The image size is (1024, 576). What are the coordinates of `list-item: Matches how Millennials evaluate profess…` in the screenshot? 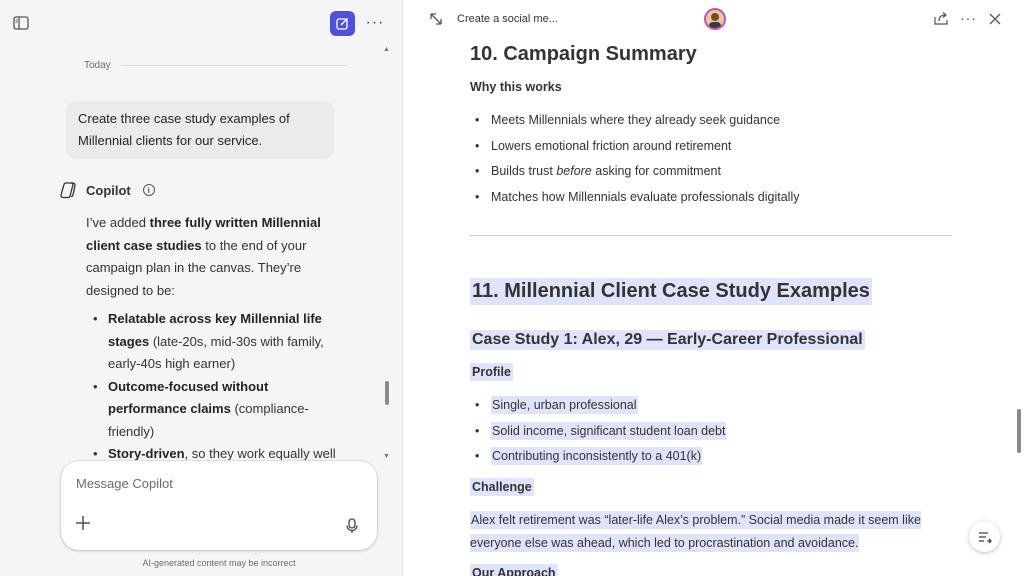 It's located at (635, 200).